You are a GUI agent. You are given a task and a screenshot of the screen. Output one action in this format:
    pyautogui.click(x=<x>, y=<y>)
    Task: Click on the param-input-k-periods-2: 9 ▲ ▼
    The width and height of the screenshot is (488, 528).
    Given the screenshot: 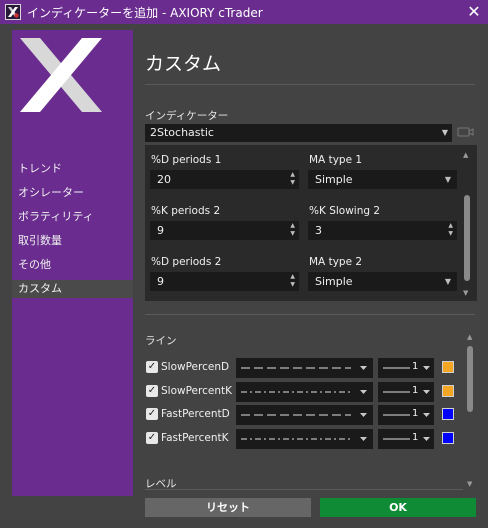 What is the action you would take?
    pyautogui.click(x=224, y=230)
    